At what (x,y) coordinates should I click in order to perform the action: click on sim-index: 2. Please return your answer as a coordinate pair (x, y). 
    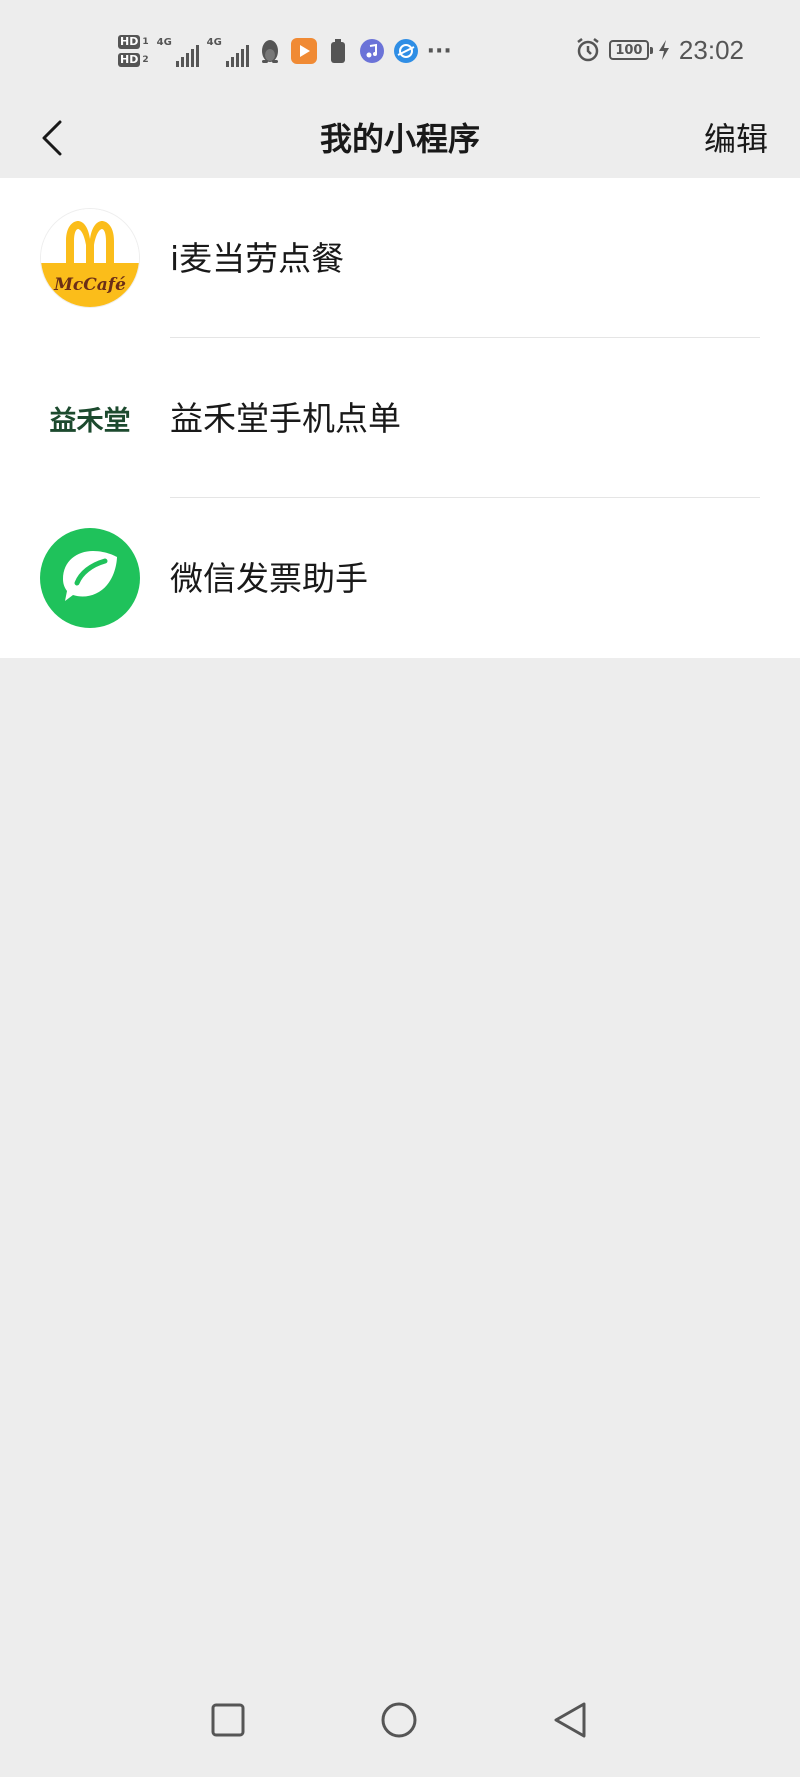
    Looking at the image, I should click on (145, 60).